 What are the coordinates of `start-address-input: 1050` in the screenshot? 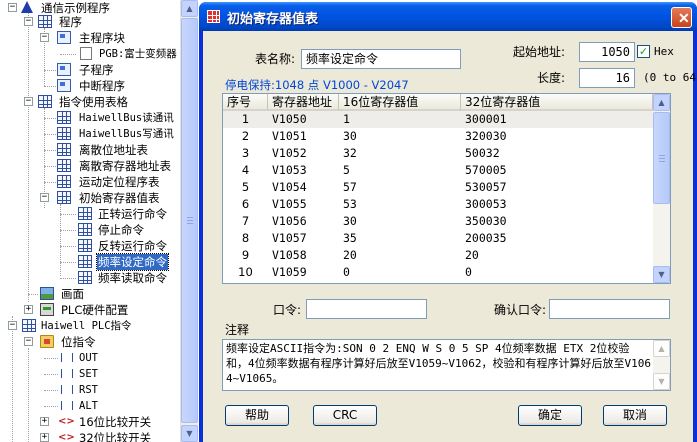 It's located at (607, 52).